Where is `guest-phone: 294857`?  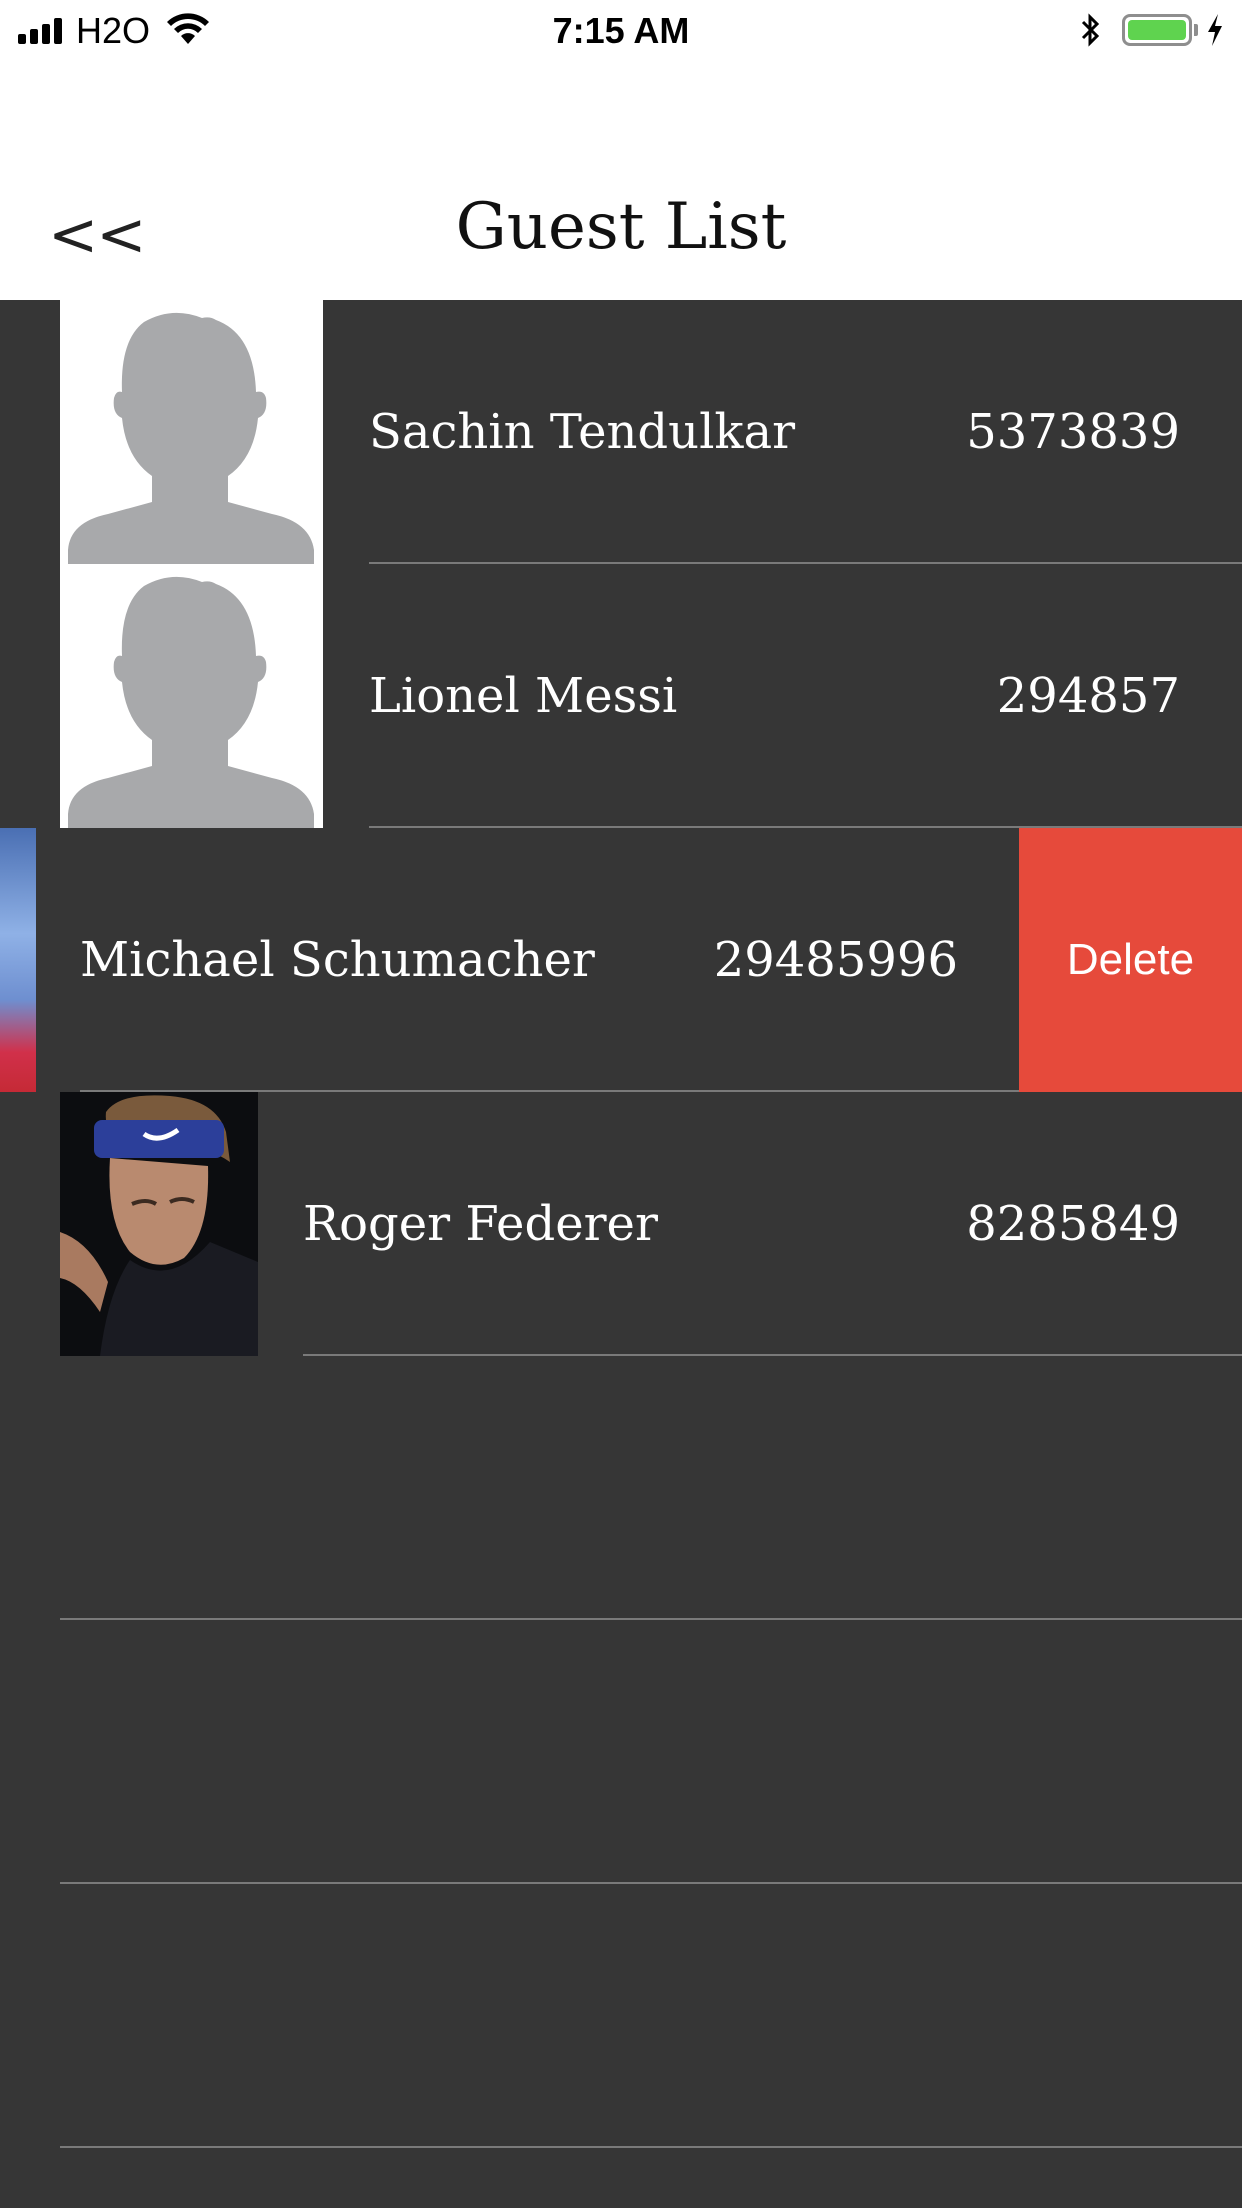 guest-phone: 294857 is located at coordinates (1088, 696).